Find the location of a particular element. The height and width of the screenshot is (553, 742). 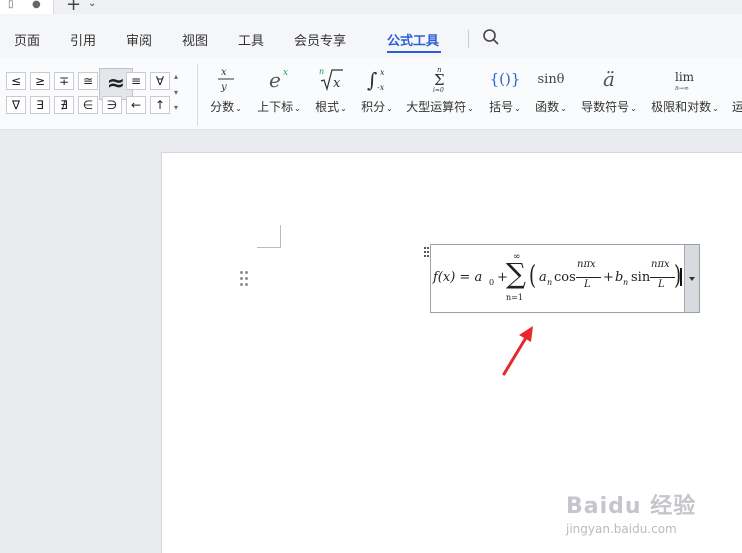

red-arrow-annotation is located at coordinates (517, 351).